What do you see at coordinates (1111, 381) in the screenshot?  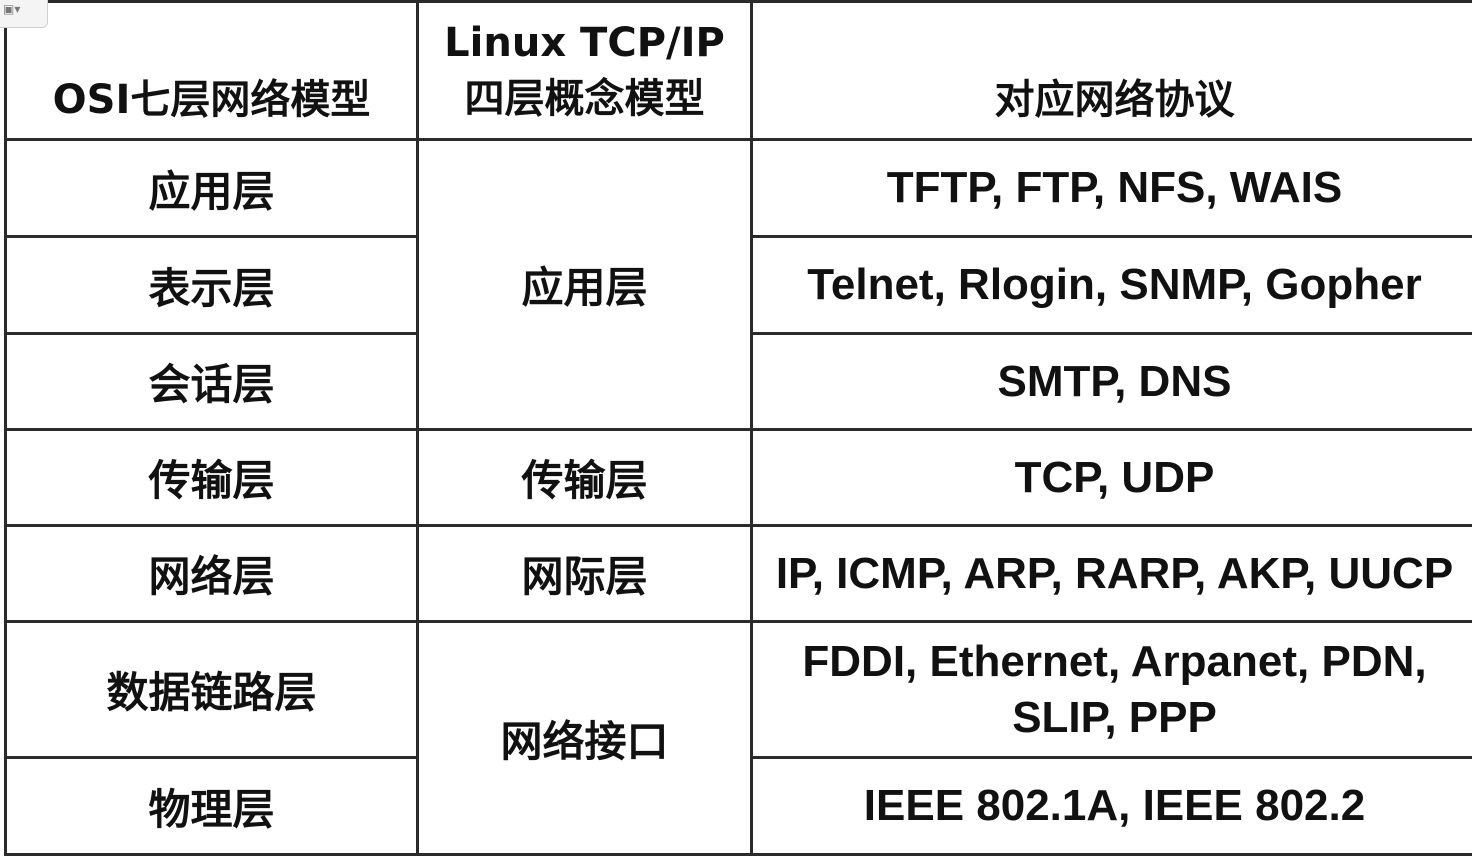 I see `protocol-cell: SMTP, DNS` at bounding box center [1111, 381].